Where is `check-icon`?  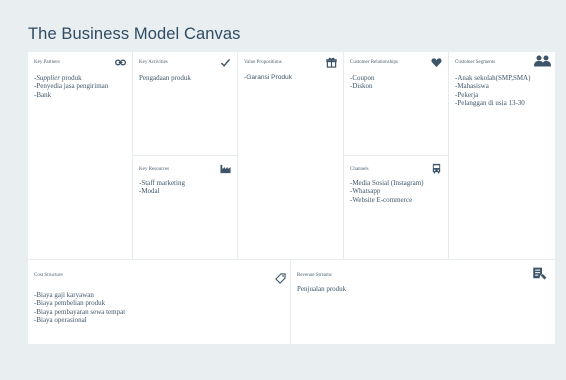
check-icon is located at coordinates (225, 62).